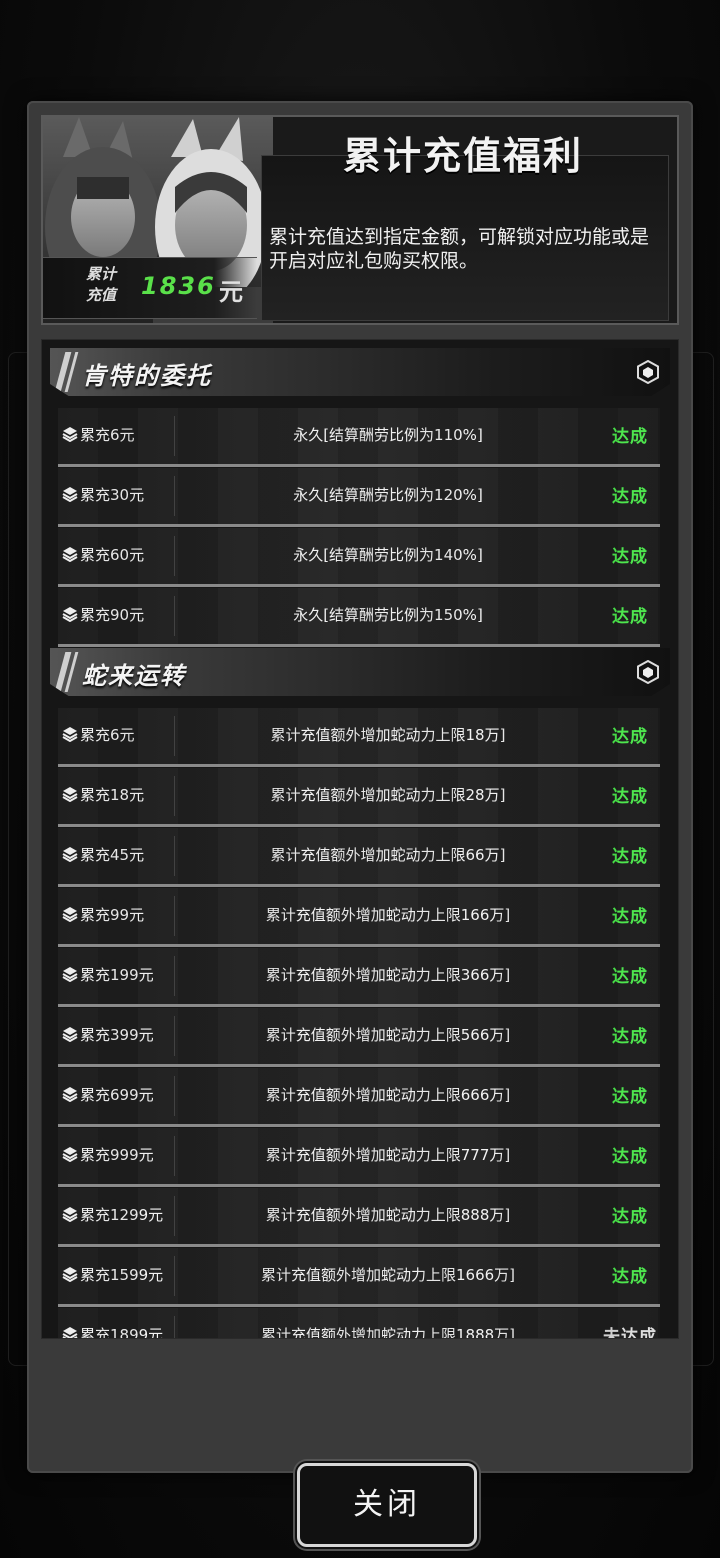 This screenshot has height=1558, width=720. I want to click on reward-description: 累计充值额外增加蛇动力上限166万], so click(388, 915).